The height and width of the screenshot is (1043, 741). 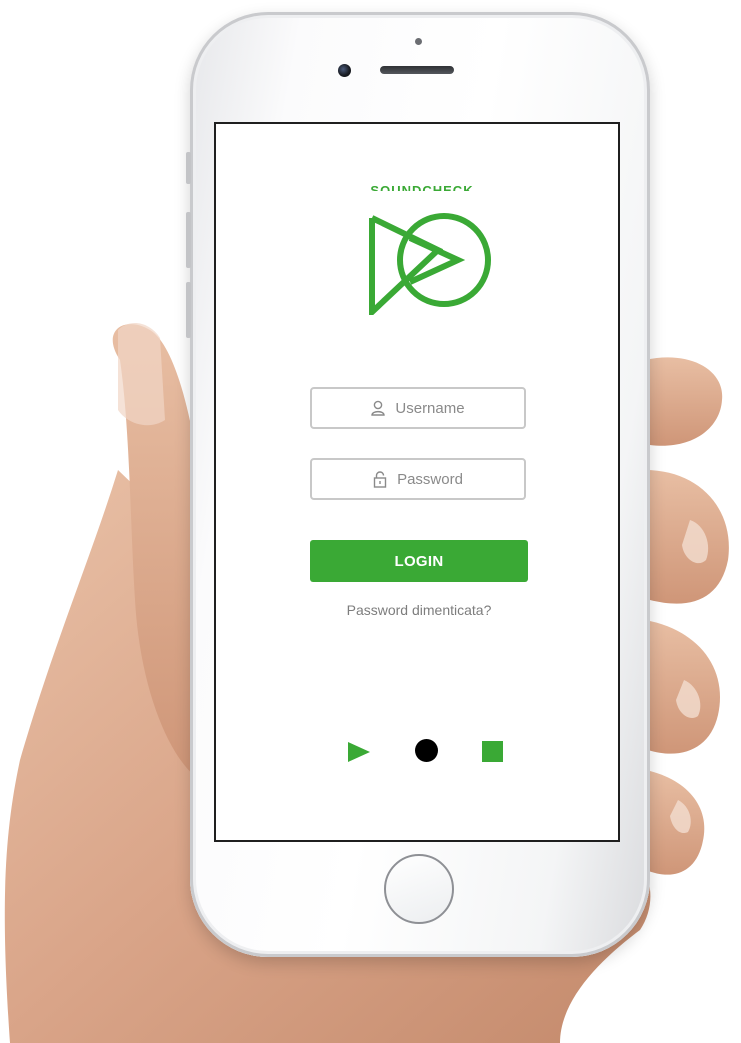 I want to click on proximity-sensor, so click(x=418, y=41).